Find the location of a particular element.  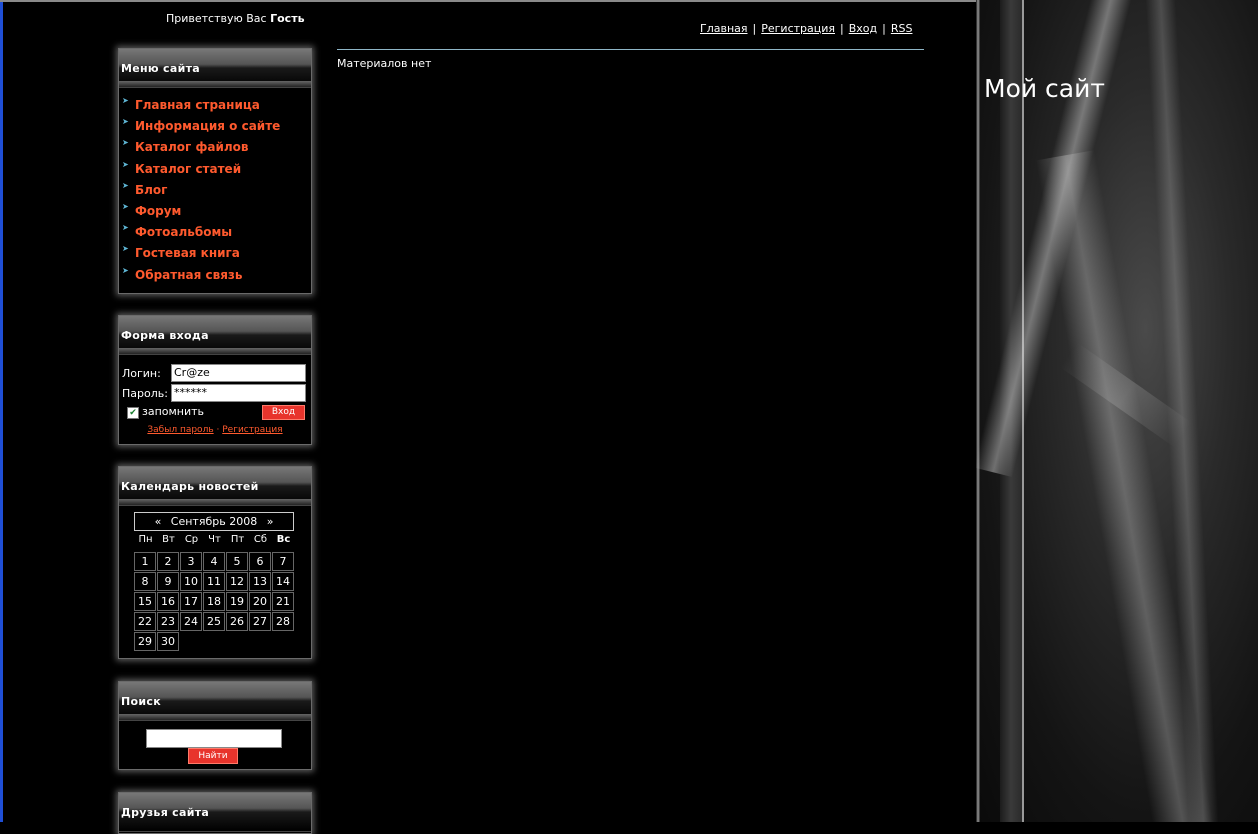

calendar-day: 8 is located at coordinates (145, 581).